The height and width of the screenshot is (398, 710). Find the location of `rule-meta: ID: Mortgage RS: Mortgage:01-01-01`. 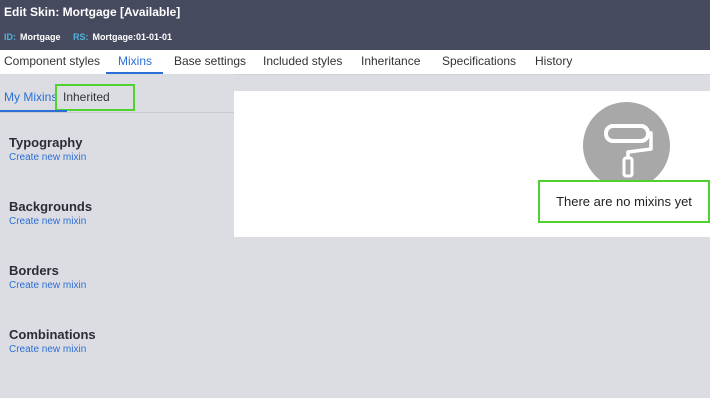

rule-meta: ID: Mortgage RS: Mortgage:01-01-01 is located at coordinates (93, 37).